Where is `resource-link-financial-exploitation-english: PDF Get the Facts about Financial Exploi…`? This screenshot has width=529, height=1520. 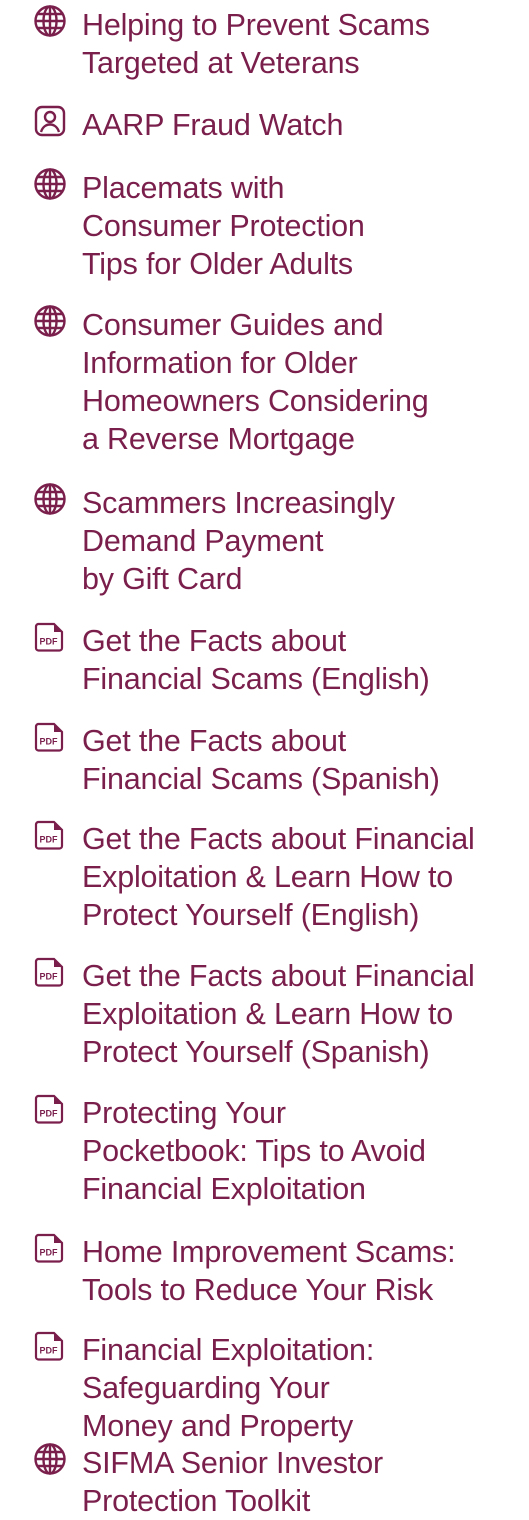
resource-link-financial-exploitation-english: PDF Get the Facts about Financial Exploi… is located at coordinates (267, 877).